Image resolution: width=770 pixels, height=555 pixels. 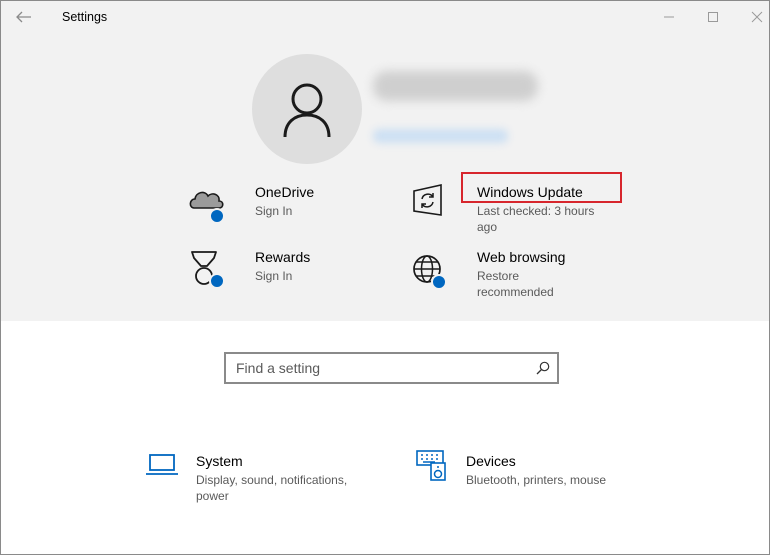 I want to click on category-title: System, so click(x=219, y=461).